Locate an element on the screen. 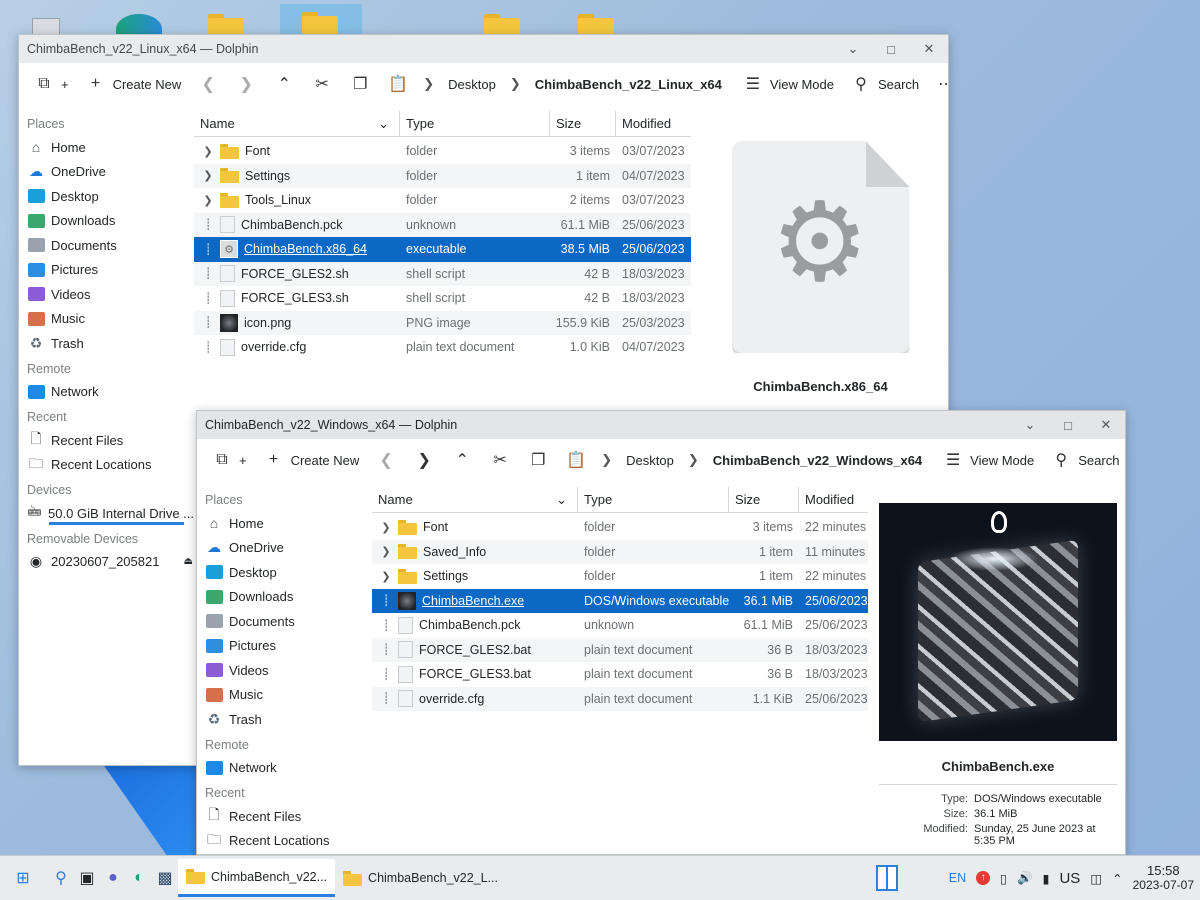 The width and height of the screenshot is (1200, 900). places-item-home: ⌂ Home is located at coordinates (284, 523).